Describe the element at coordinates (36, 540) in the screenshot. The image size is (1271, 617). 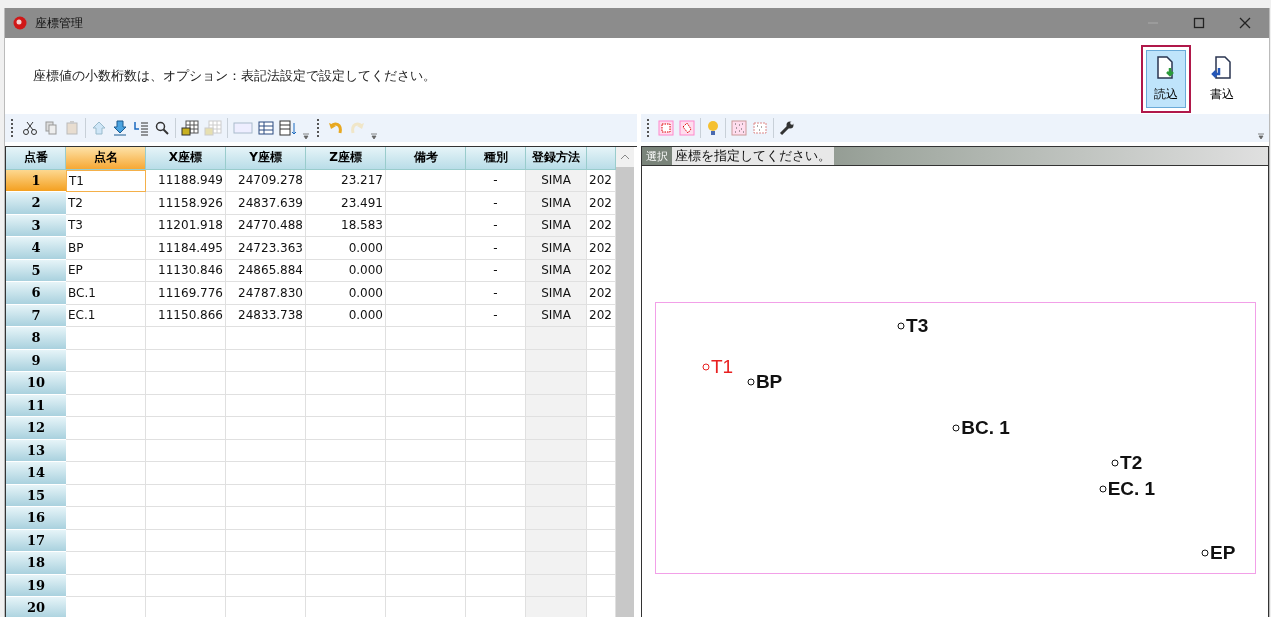
I see `row-number: 17` at that location.